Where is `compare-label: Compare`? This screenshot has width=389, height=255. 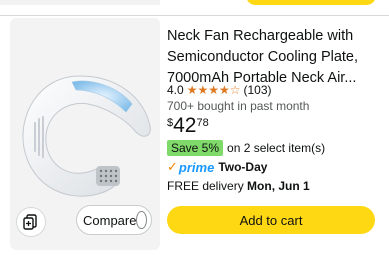 compare-label: Compare is located at coordinates (110, 220).